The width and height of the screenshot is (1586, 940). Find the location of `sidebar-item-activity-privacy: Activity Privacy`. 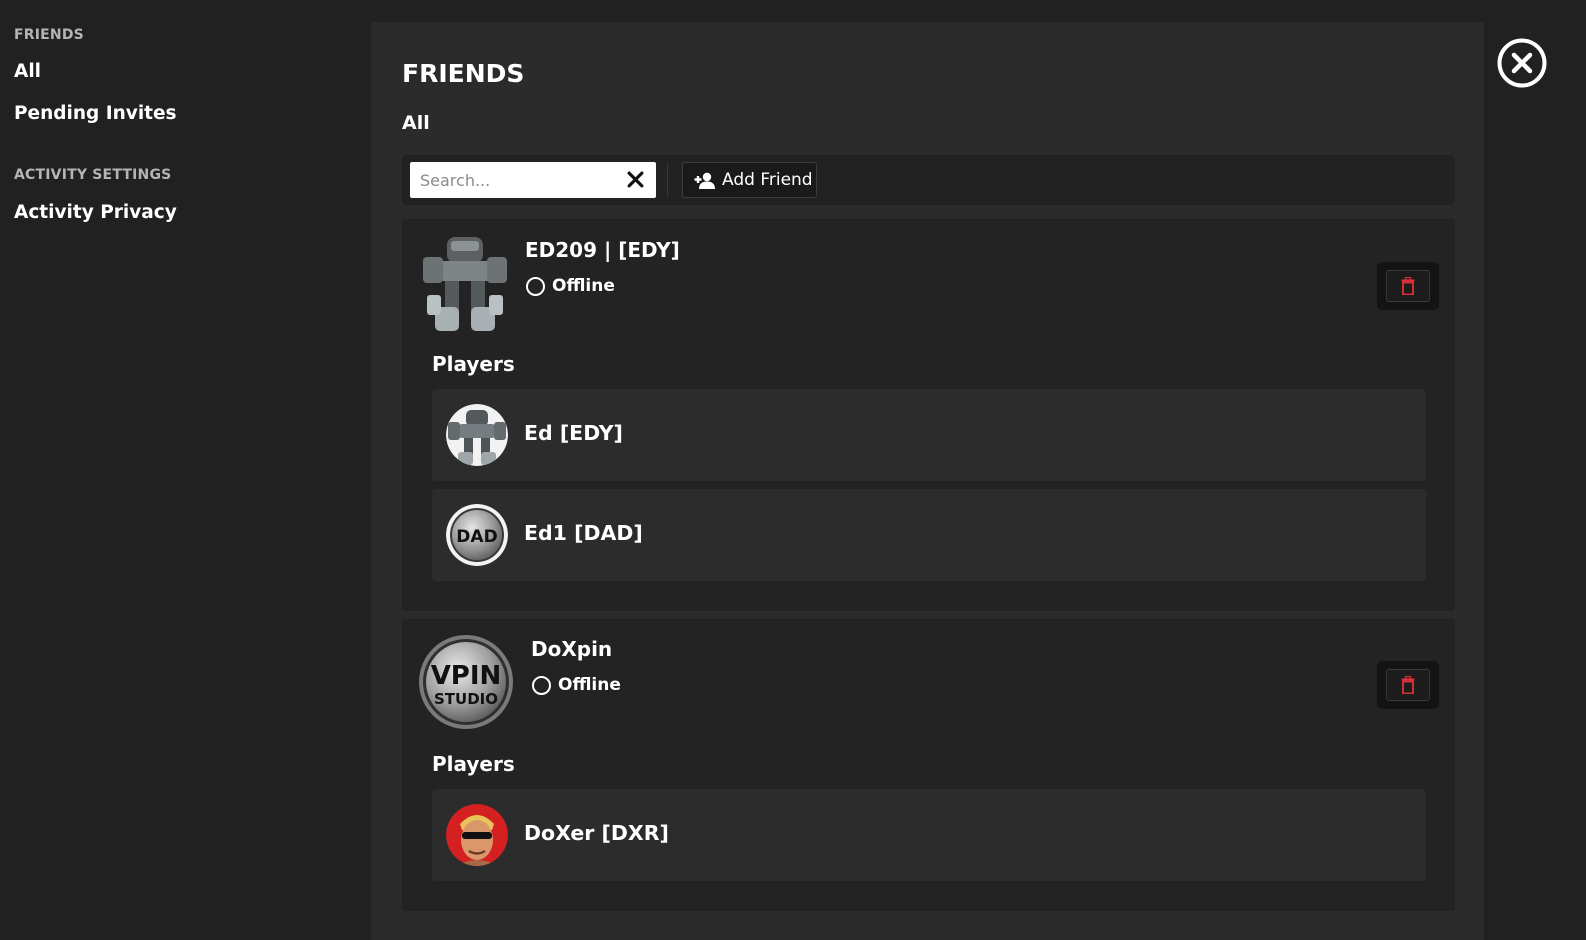

sidebar-item-activity-privacy: Activity Privacy is located at coordinates (95, 212).